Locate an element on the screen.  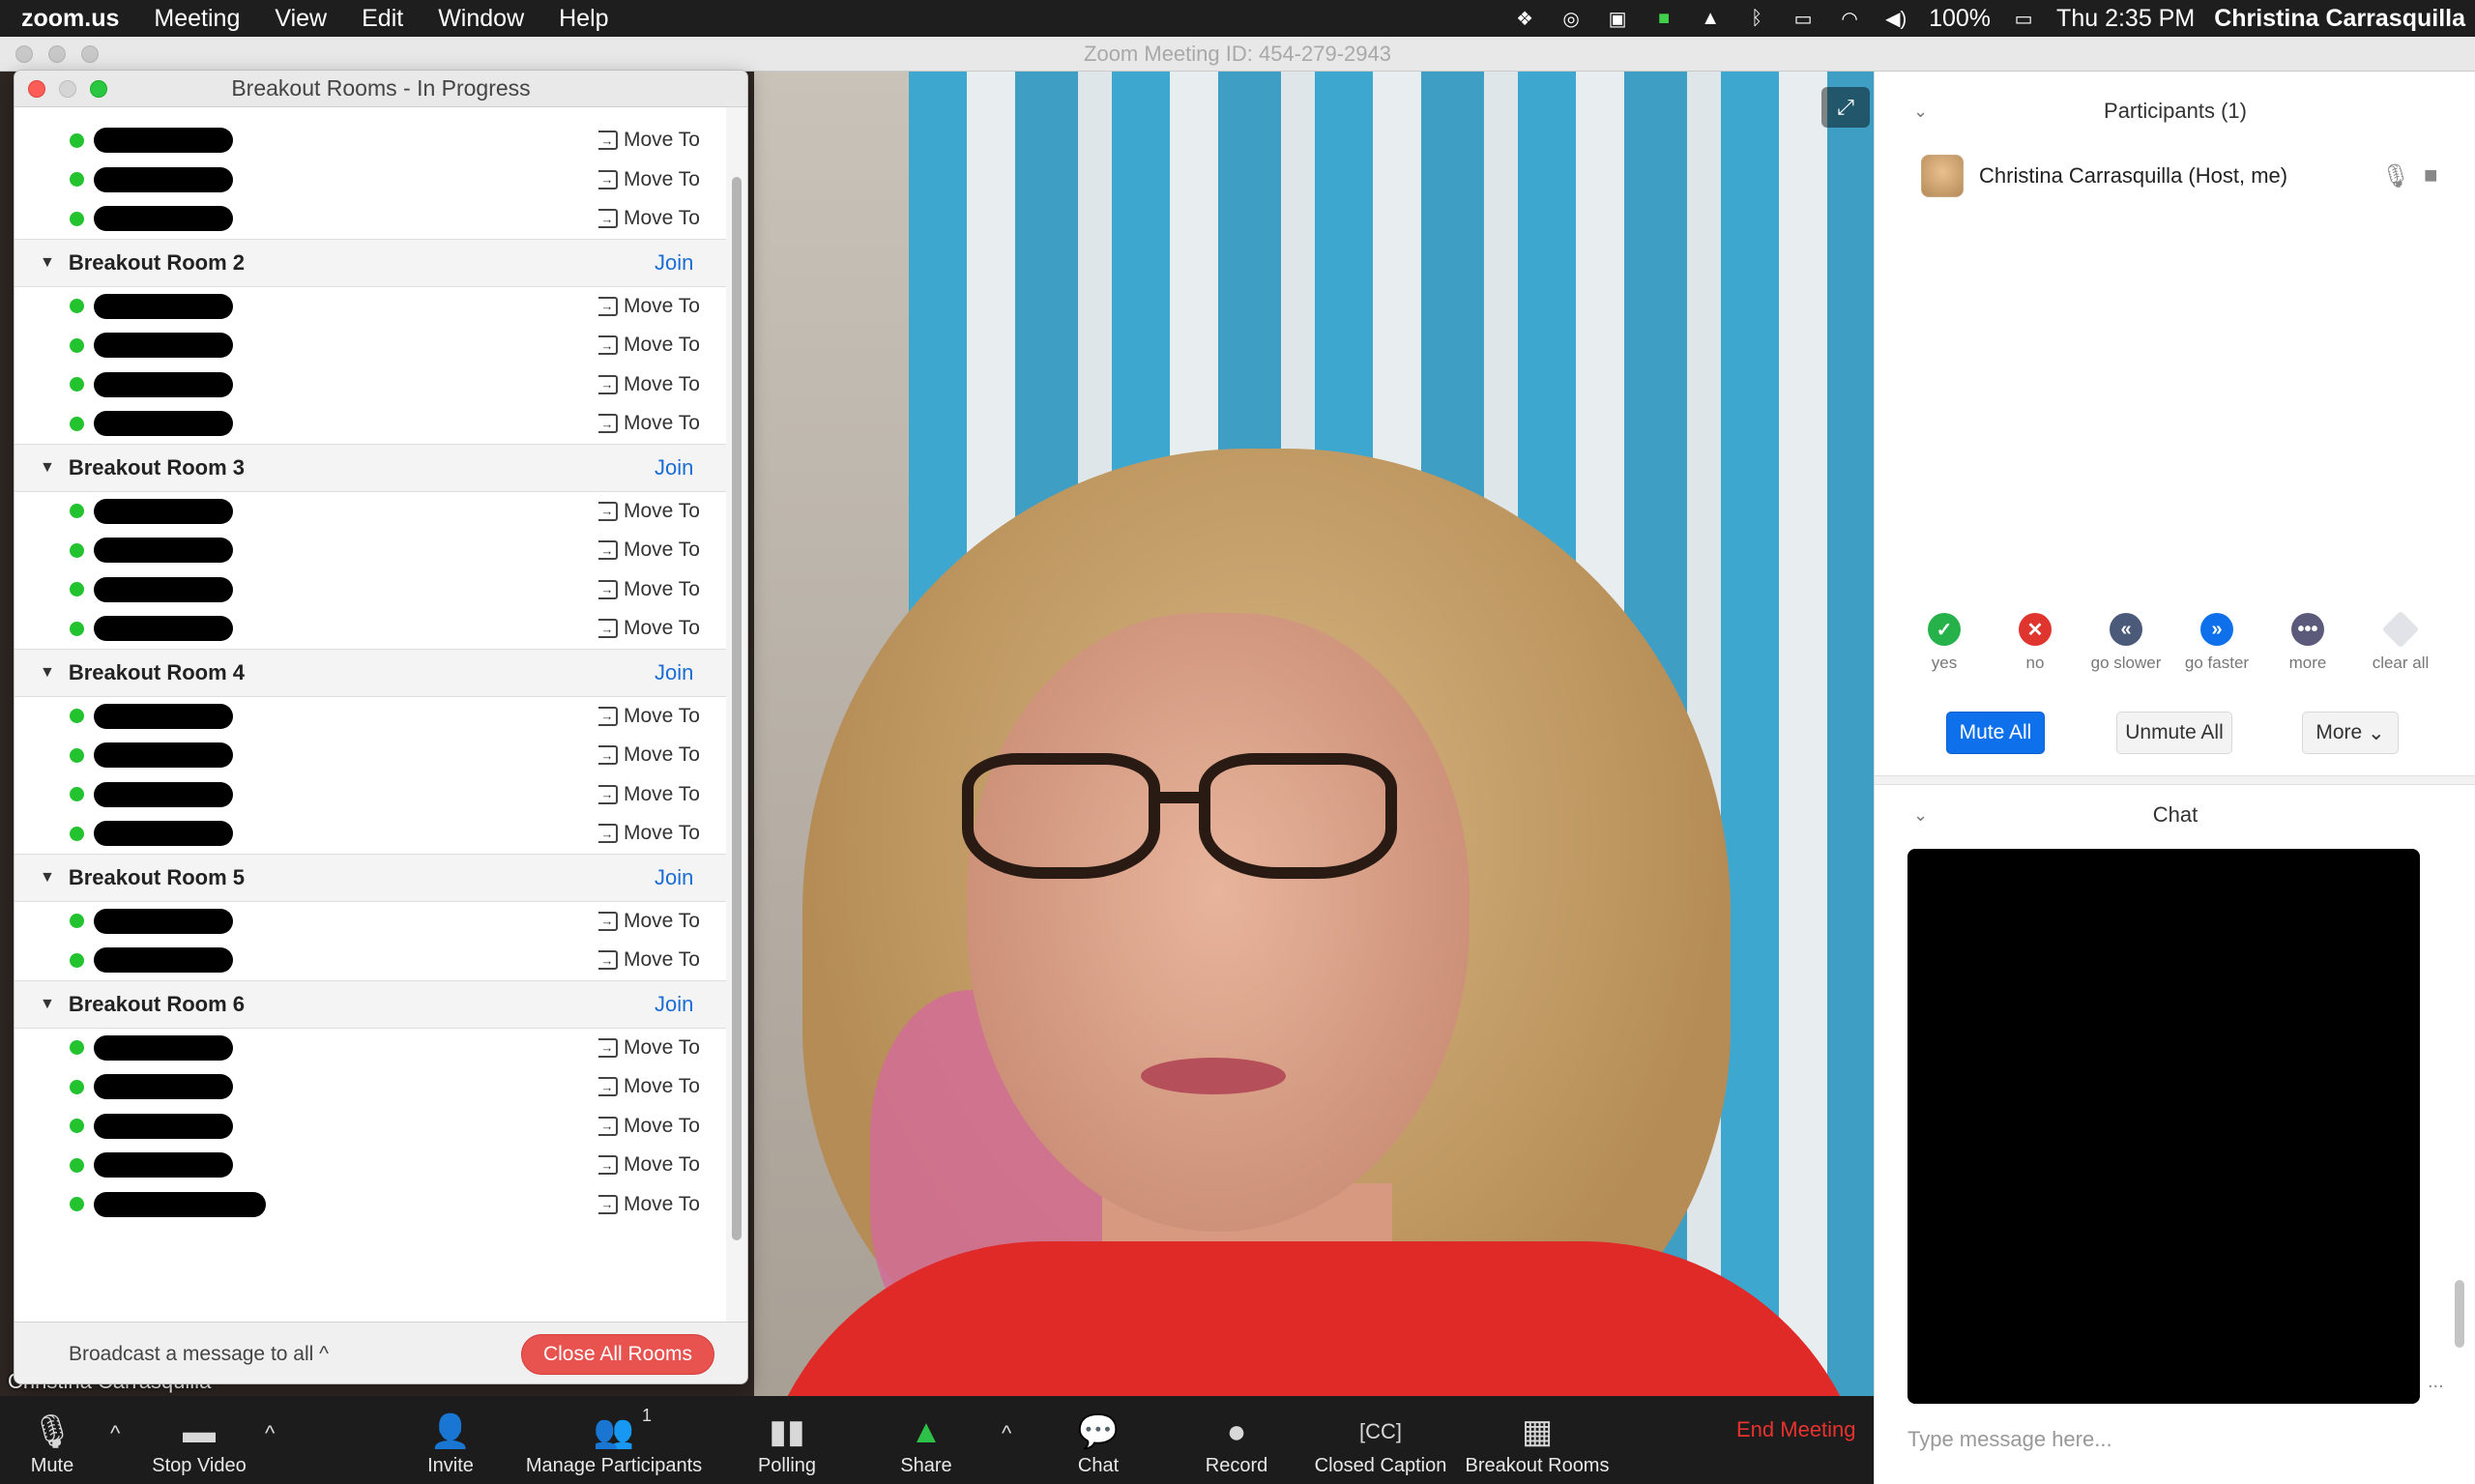
bluetooth-icon: ᛒ is located at coordinates (1756, 18).